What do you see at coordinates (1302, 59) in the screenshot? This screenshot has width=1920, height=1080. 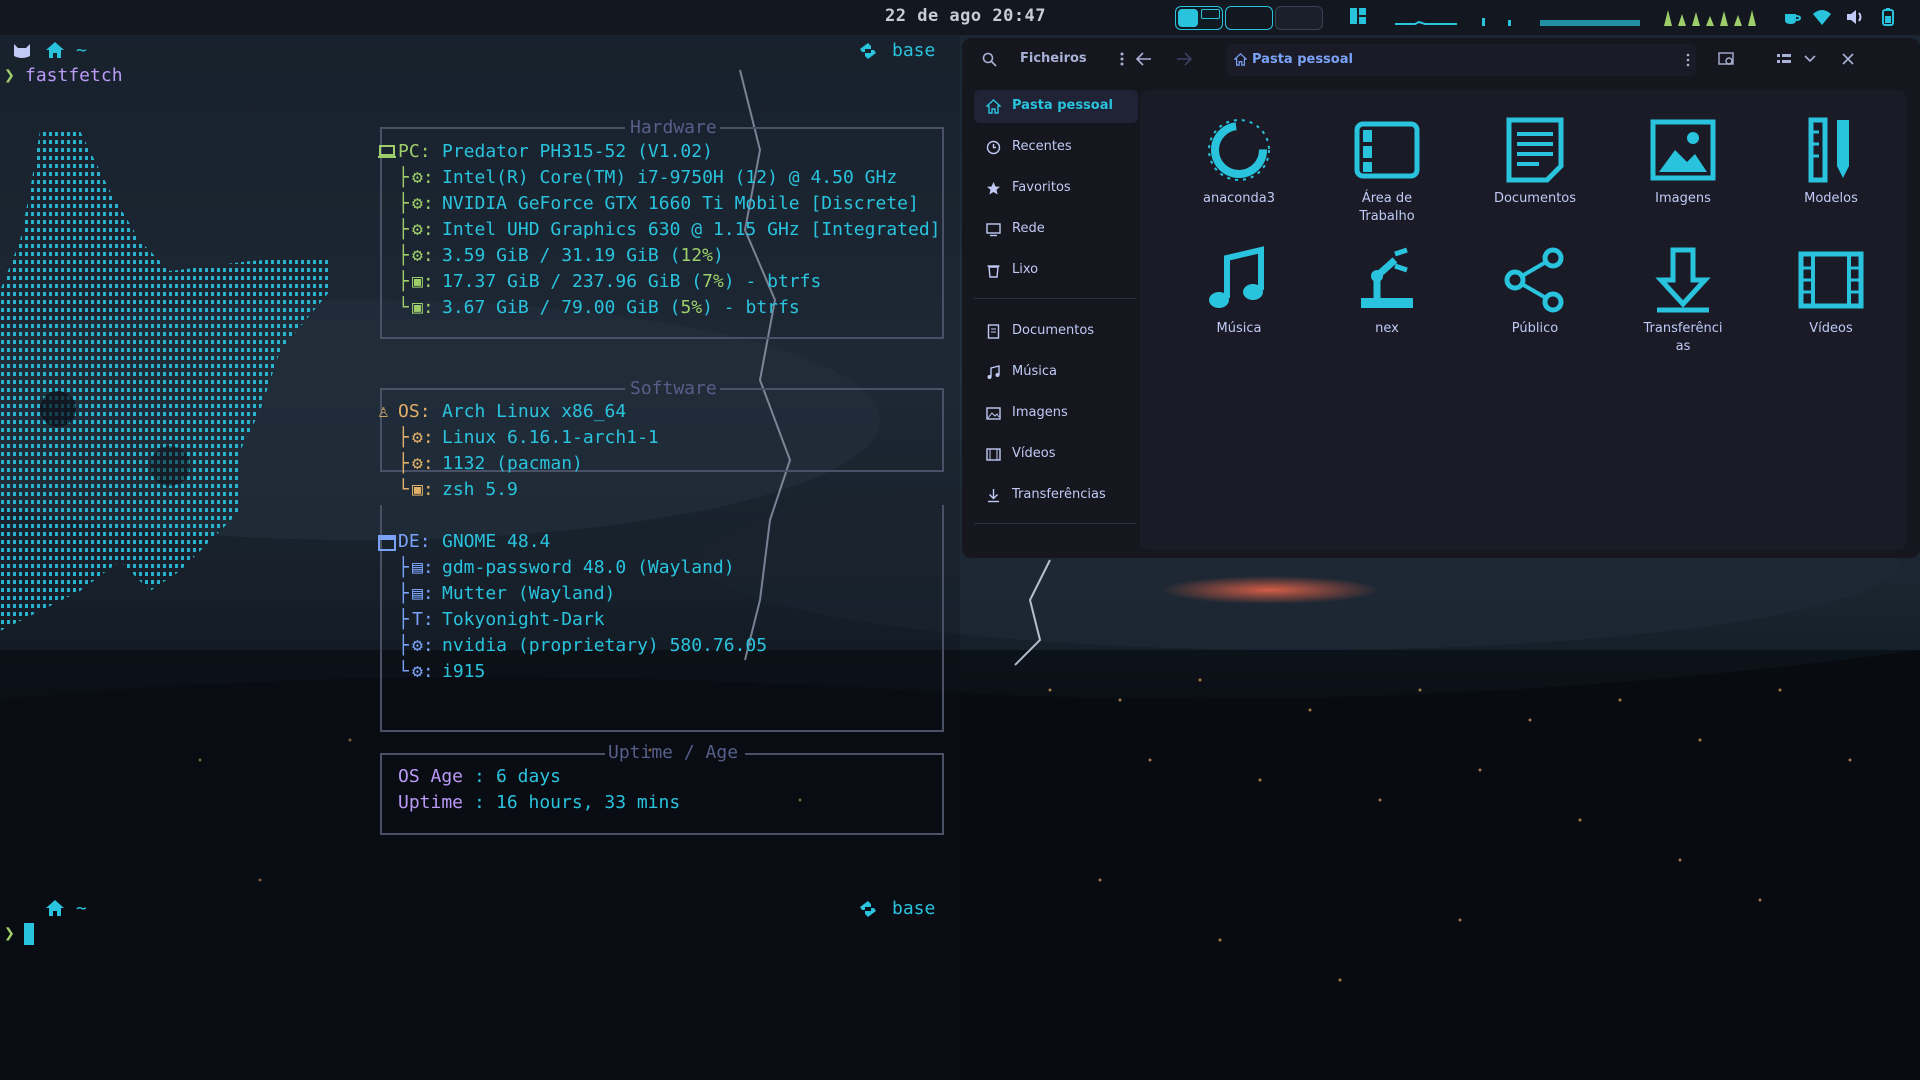 I see `path-label: Pasta pessoal` at bounding box center [1302, 59].